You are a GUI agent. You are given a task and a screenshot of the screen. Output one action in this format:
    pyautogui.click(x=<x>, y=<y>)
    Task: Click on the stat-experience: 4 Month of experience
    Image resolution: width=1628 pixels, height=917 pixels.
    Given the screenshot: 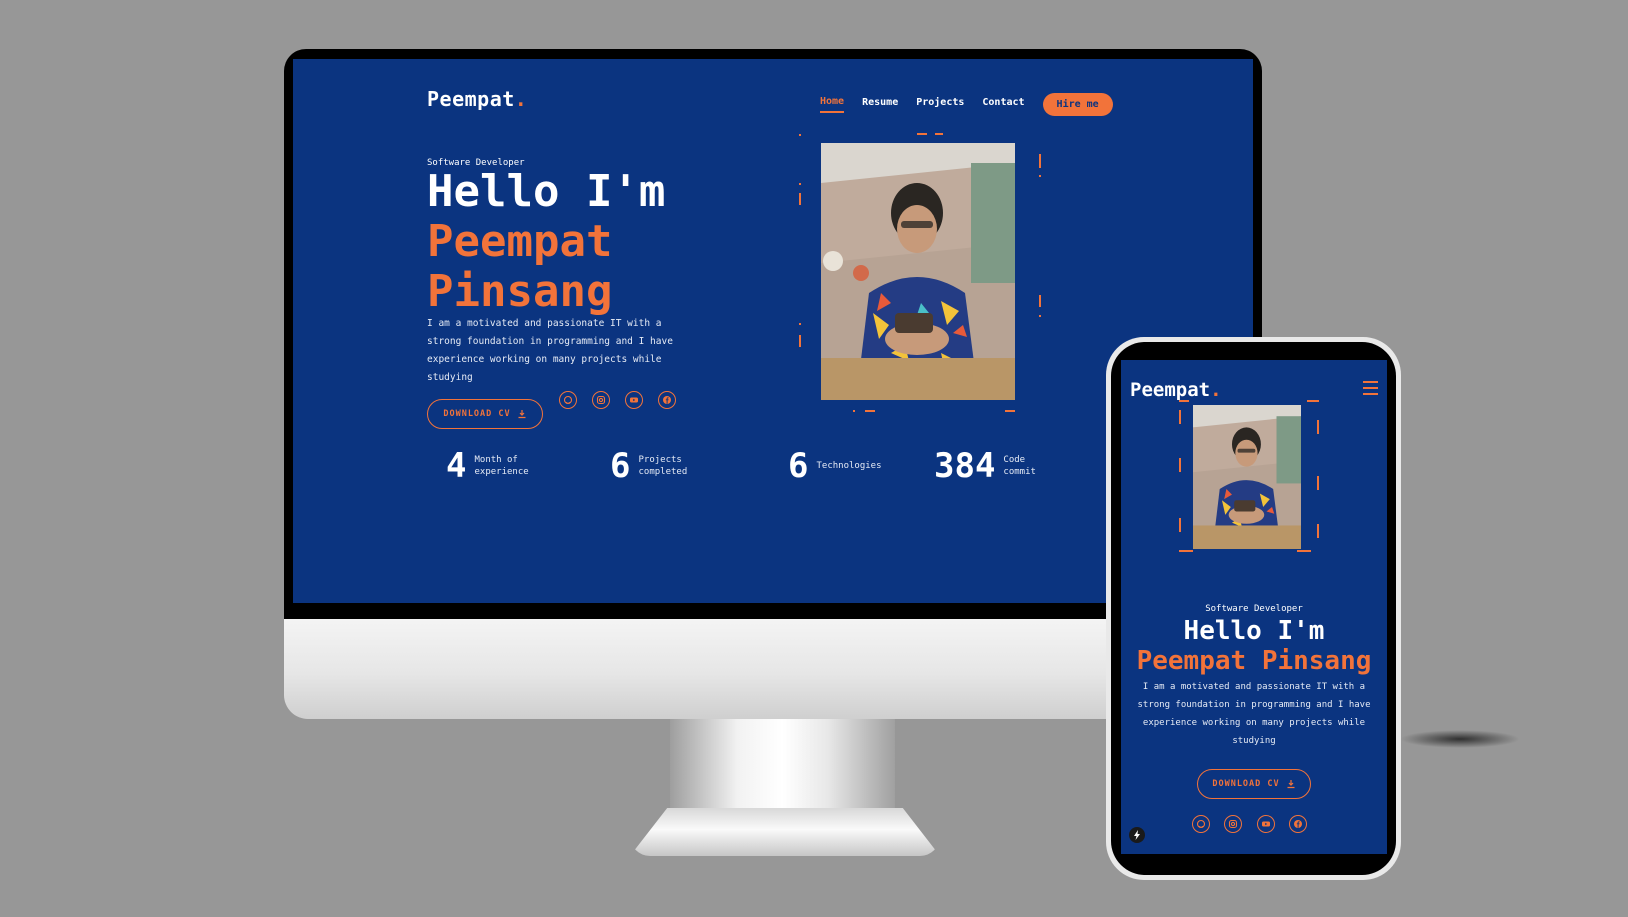 What is the action you would take?
    pyautogui.click(x=487, y=466)
    